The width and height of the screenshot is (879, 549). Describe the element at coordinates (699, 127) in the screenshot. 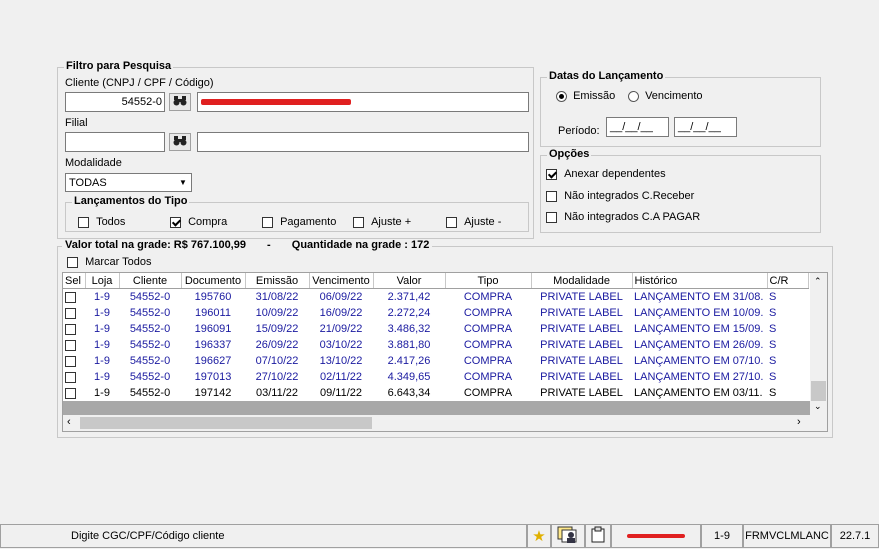

I see `date-to-value: __/__/__` at that location.